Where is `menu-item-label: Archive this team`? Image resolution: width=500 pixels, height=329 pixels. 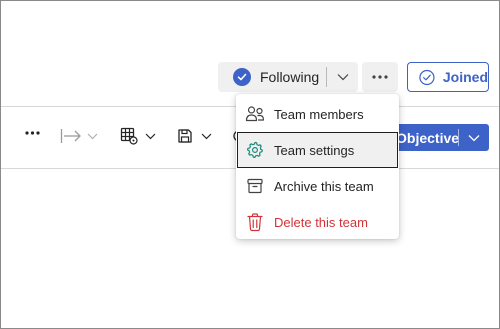 menu-item-label: Archive this team is located at coordinates (324, 186).